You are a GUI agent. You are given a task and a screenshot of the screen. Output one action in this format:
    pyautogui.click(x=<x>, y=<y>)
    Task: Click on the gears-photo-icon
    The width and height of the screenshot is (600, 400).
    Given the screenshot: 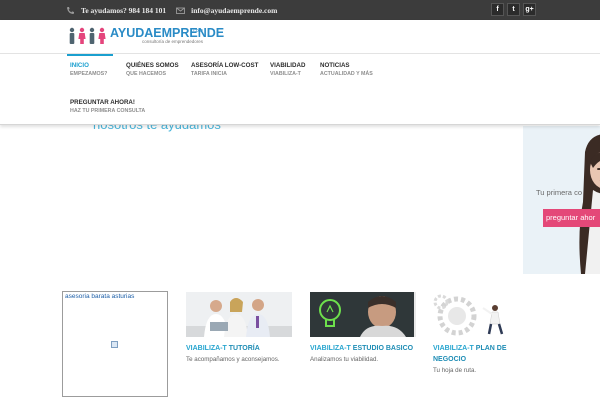 What is the action you would take?
    pyautogui.click(x=486, y=314)
    